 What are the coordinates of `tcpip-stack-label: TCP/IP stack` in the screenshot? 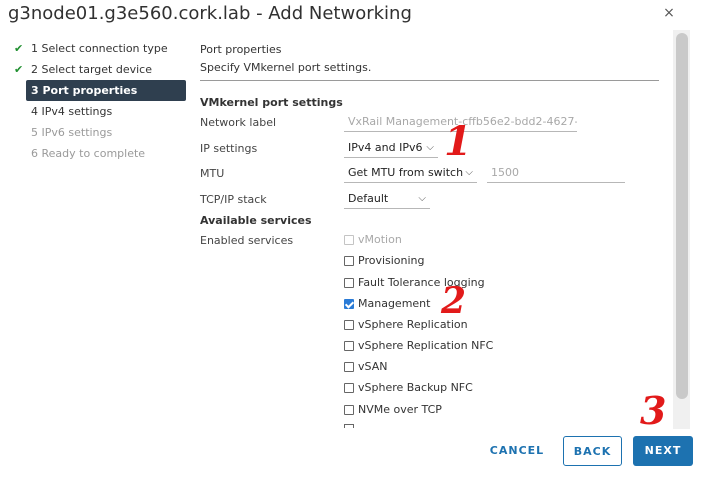 It's located at (233, 199).